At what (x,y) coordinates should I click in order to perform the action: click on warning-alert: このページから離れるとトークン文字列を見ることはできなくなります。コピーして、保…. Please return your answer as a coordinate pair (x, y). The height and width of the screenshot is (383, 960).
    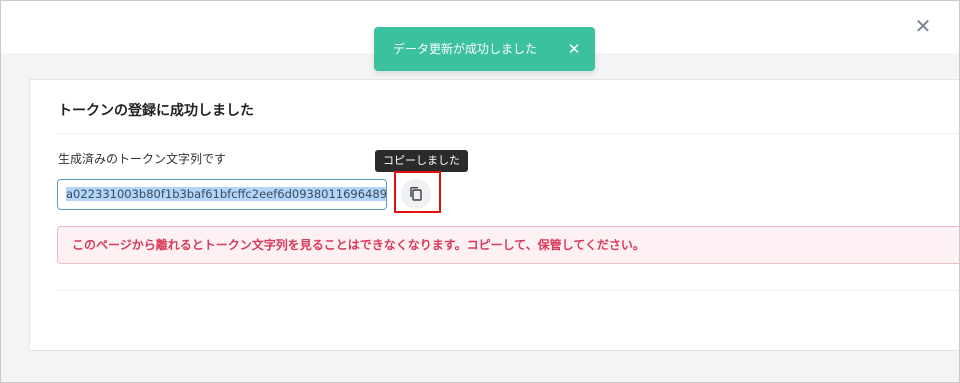
    Looking at the image, I should click on (508, 245).